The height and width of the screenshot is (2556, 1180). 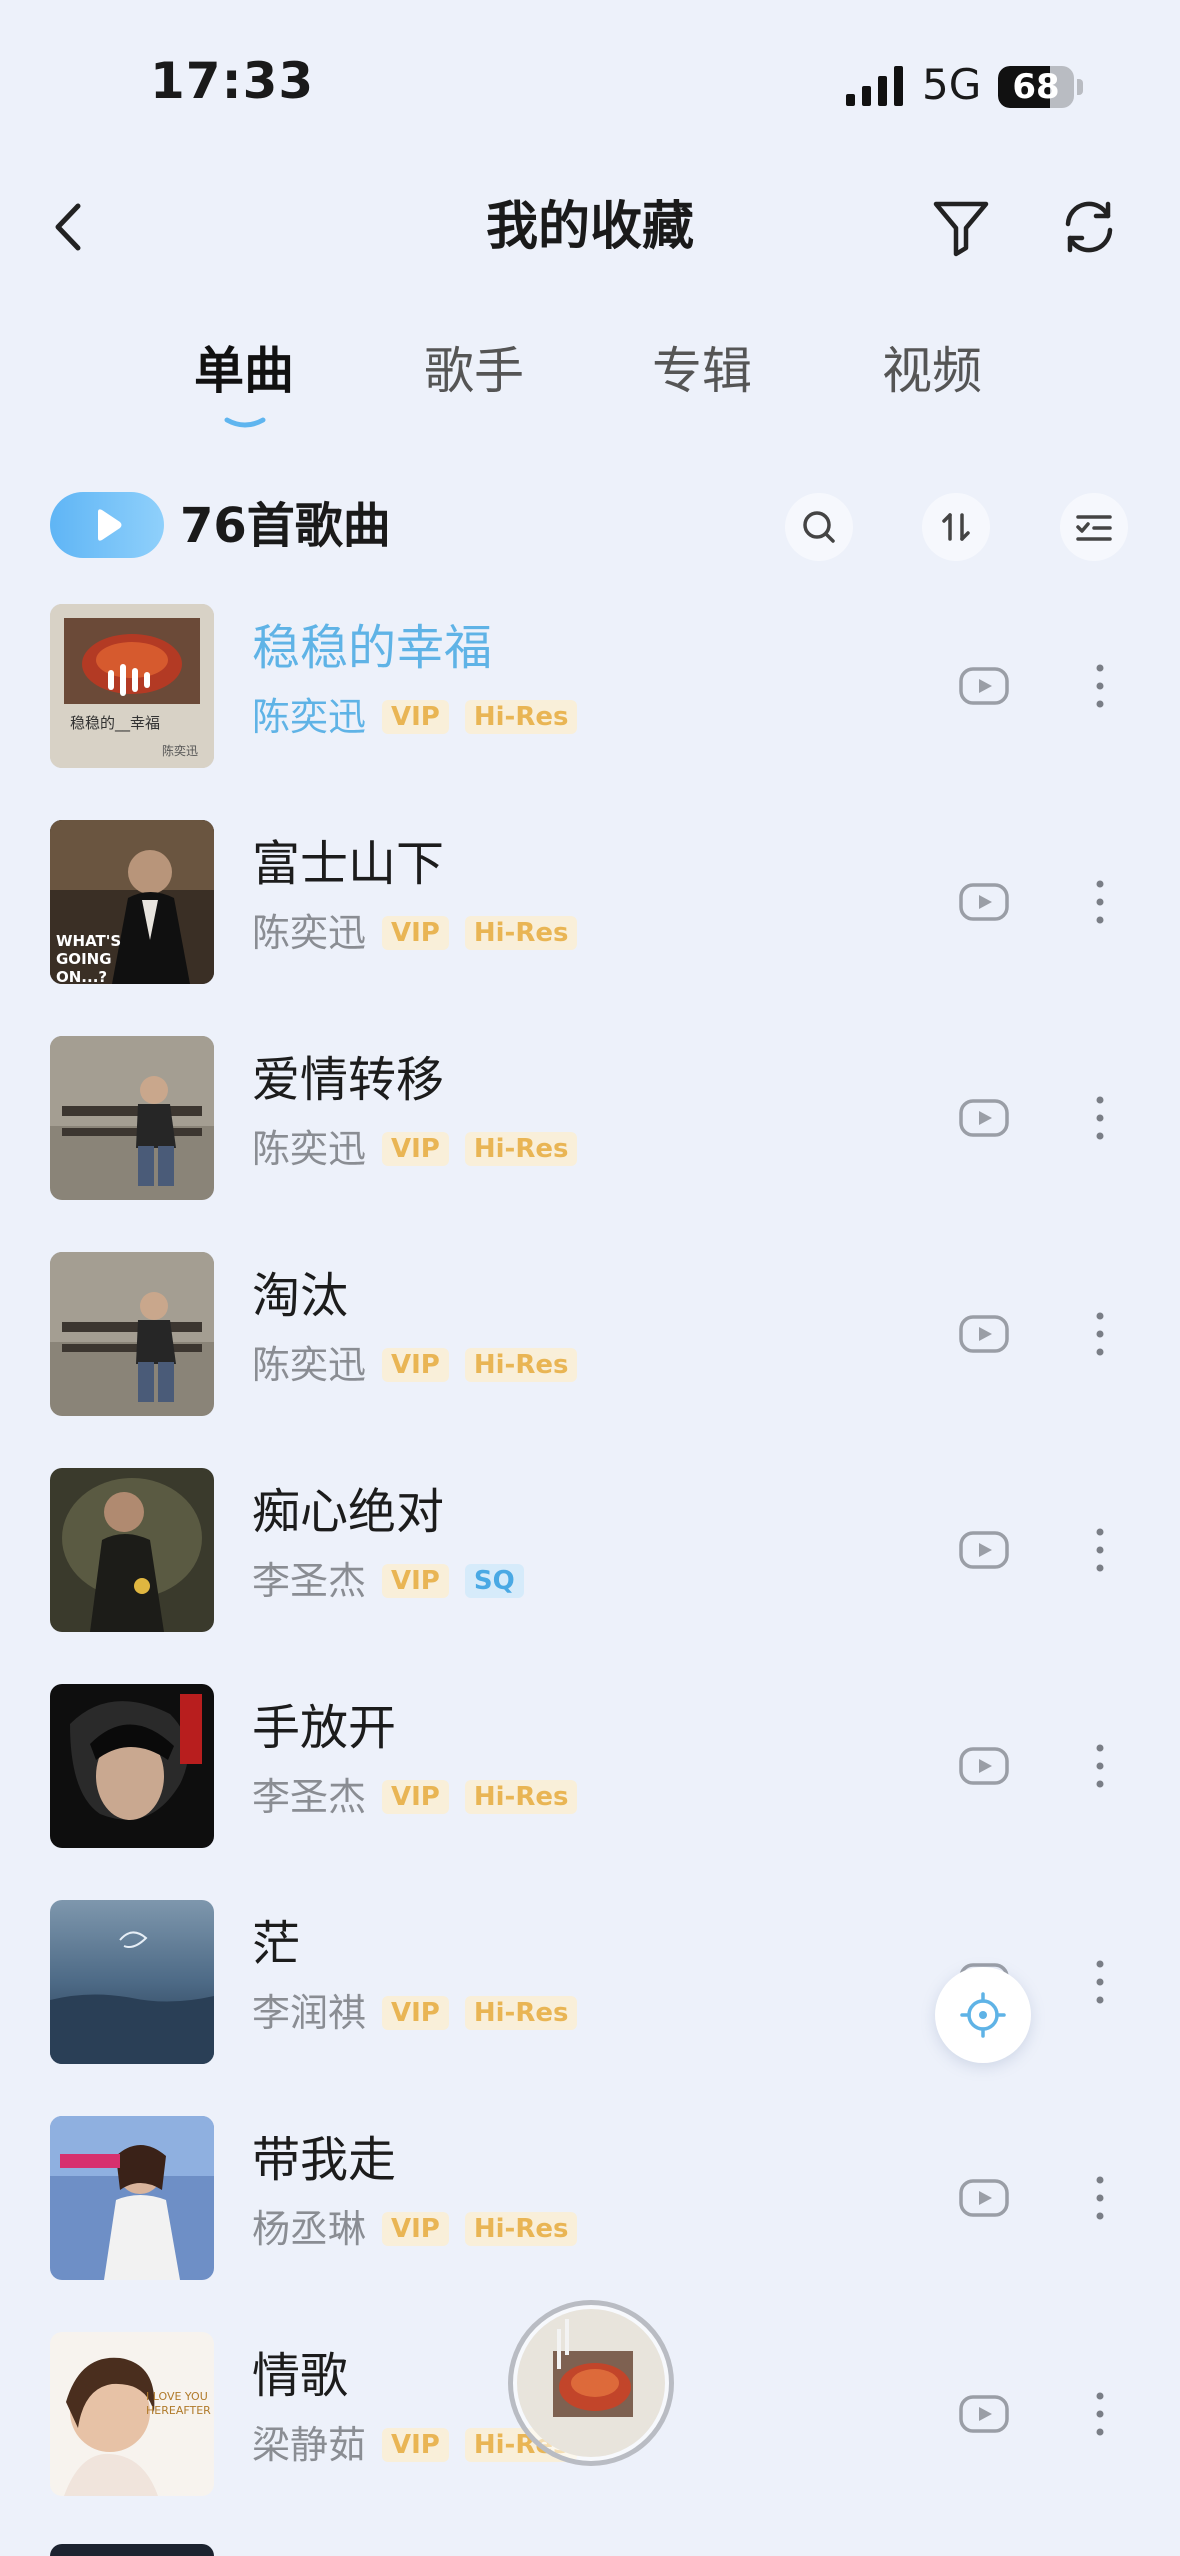 I want to click on list-item: 手放开 李圣杰 VIP Hi-Res, so click(x=590, y=1792).